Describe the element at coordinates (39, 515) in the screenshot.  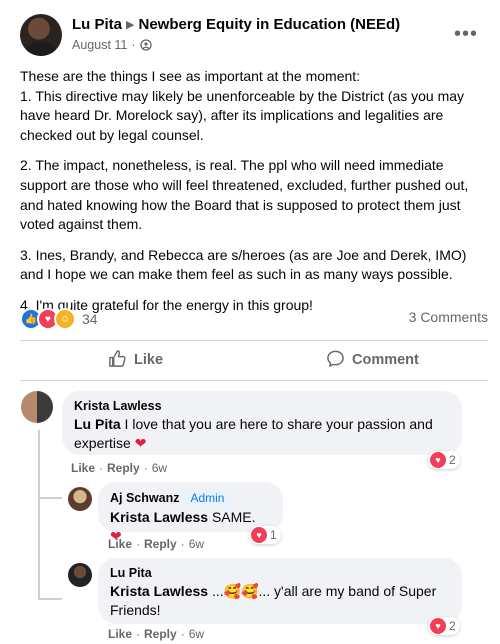
I see `thread-line` at that location.